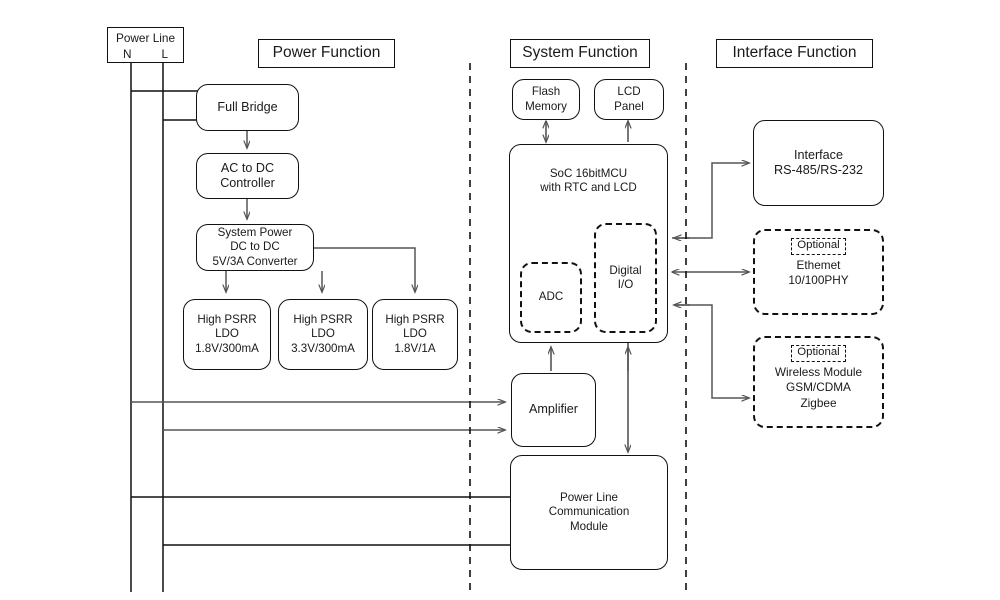 This screenshot has width=1000, height=600. I want to click on power-line-source: Power Line N L, so click(145, 45).